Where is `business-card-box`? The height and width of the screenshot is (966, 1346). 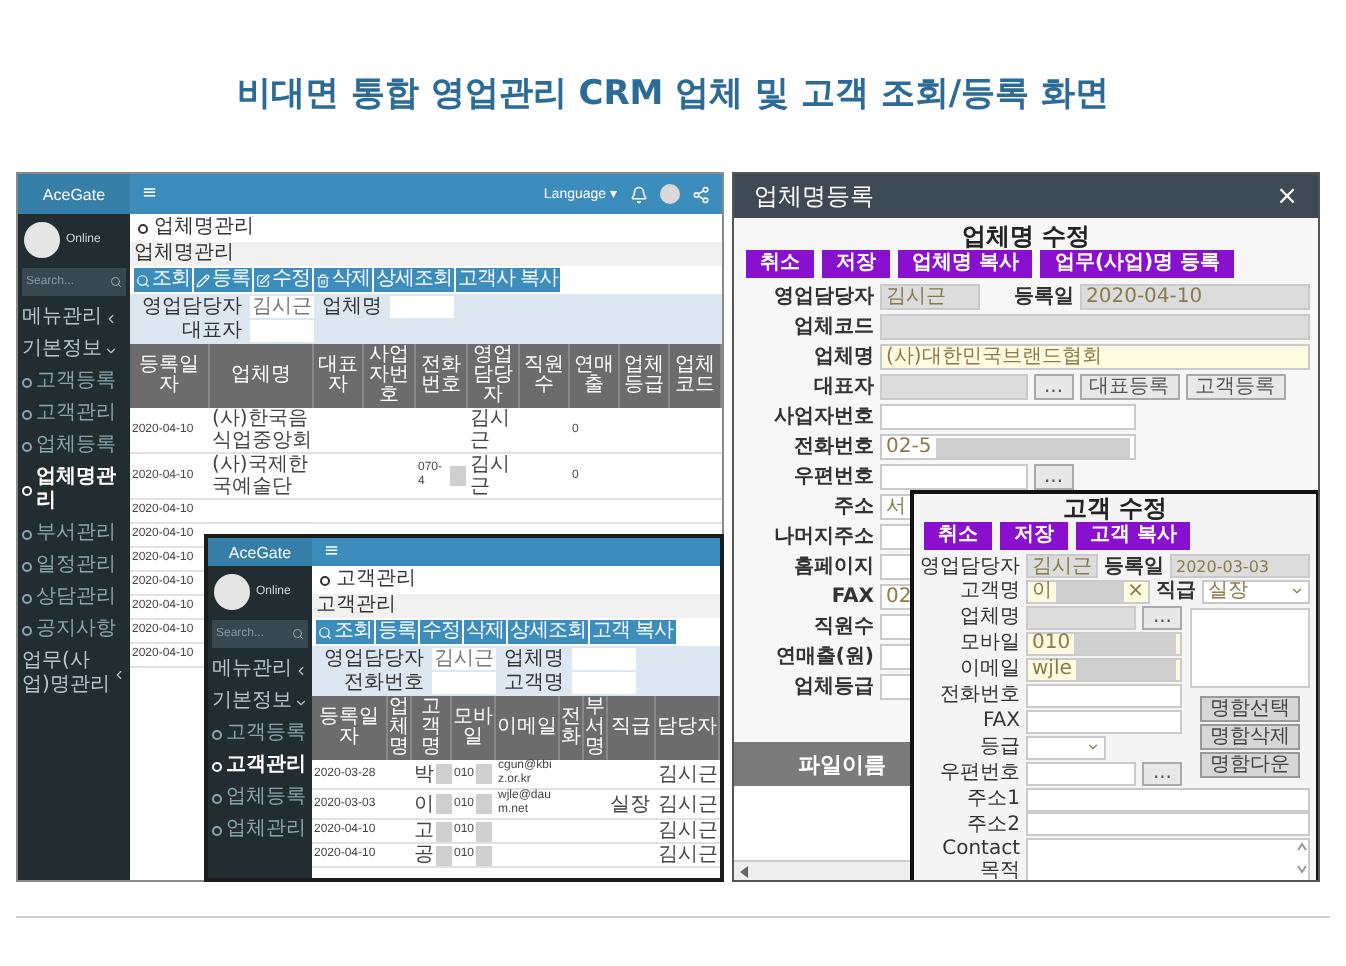
business-card-box is located at coordinates (1250, 648).